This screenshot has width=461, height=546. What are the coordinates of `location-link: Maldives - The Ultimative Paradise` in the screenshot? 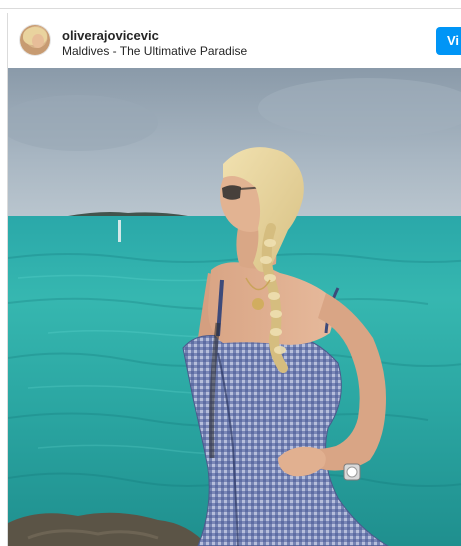 It's located at (154, 51).